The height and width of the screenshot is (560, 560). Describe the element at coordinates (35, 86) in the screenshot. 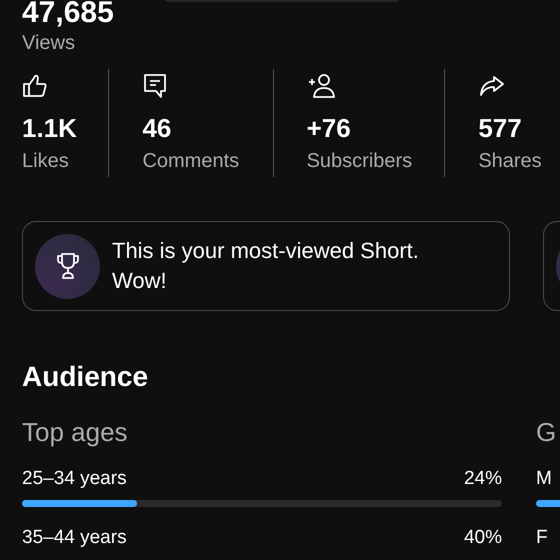

I see `thumbs-up-icon` at that location.